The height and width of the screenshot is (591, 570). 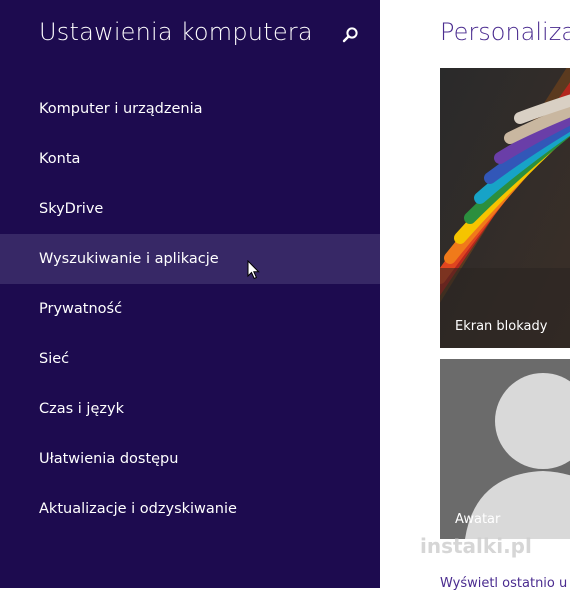 I want to click on mouse-cursor-icon, so click(x=253, y=270).